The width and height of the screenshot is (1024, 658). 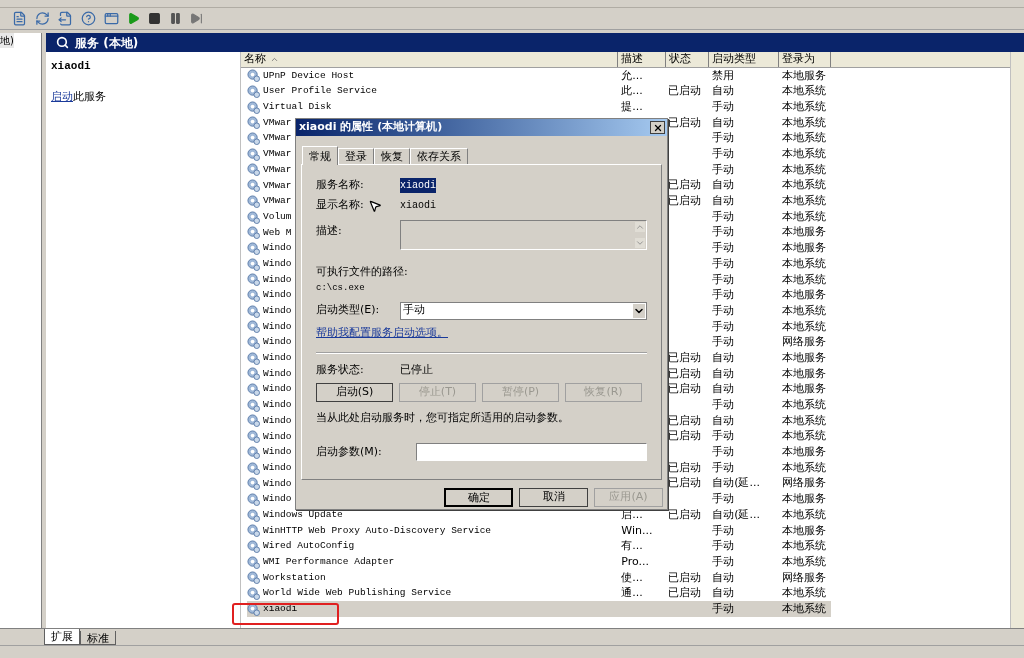 What do you see at coordinates (804, 483) in the screenshot?
I see `table-cell: 网络服务` at bounding box center [804, 483].